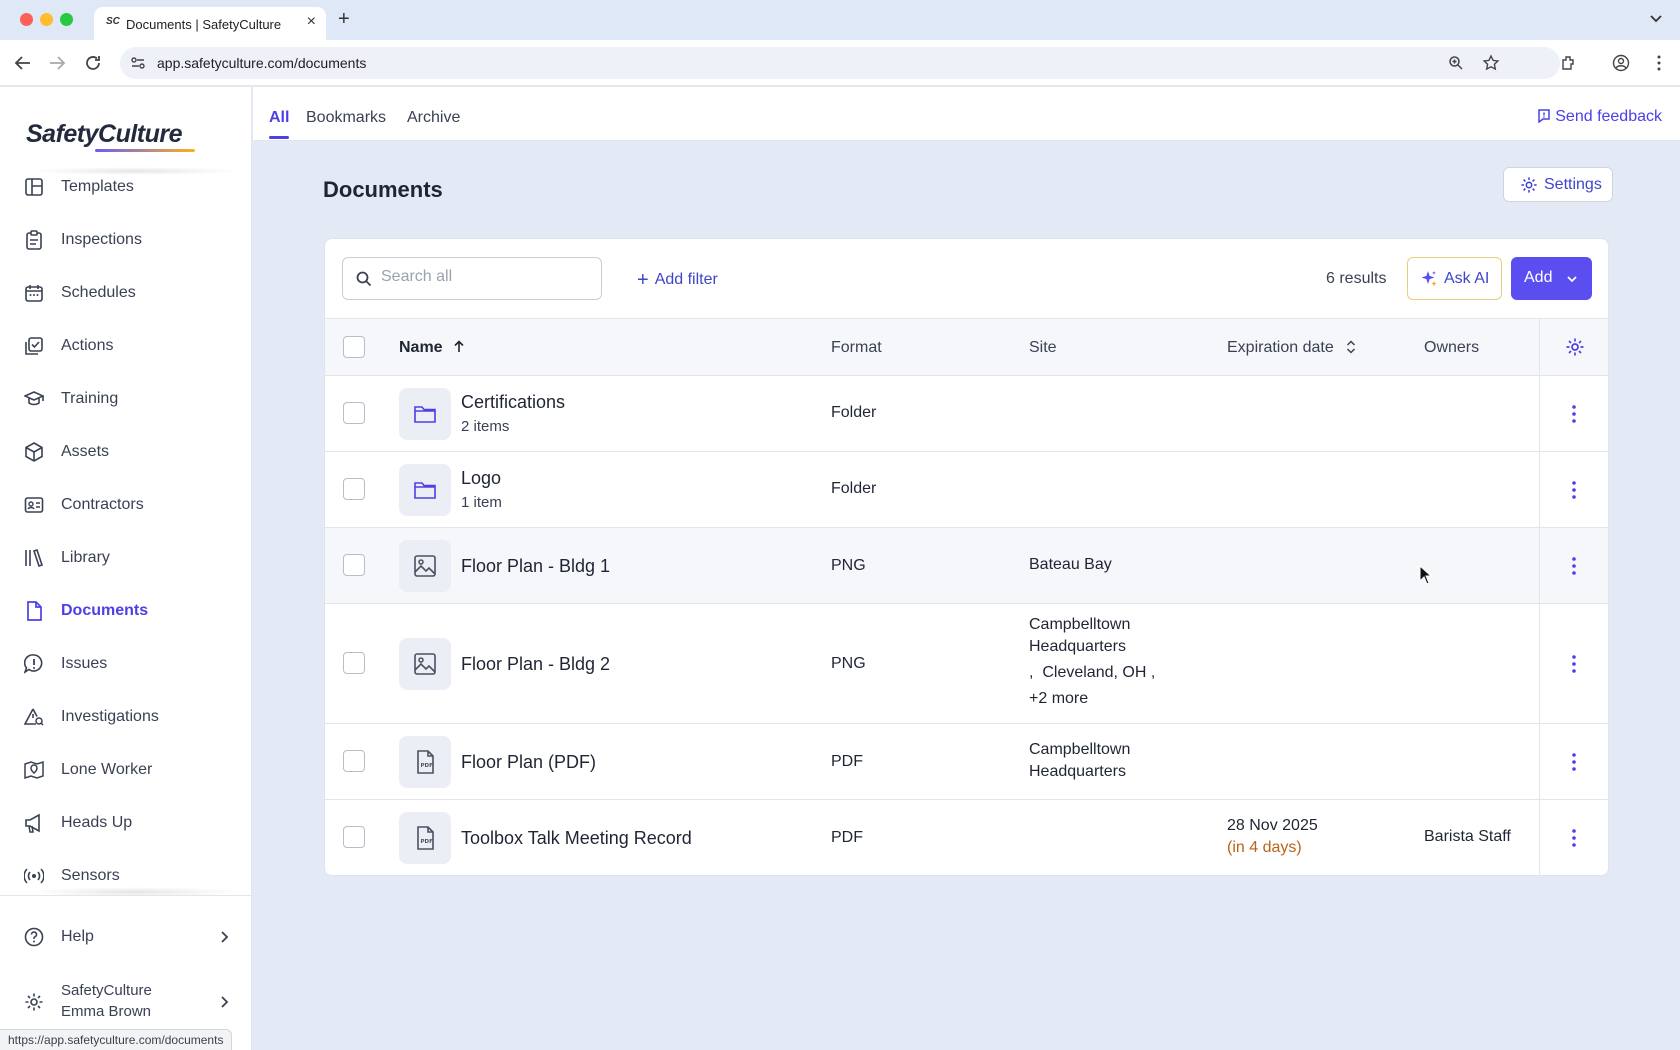 This screenshot has width=1680, height=1050. What do you see at coordinates (34, 240) in the screenshot?
I see `clipboard-icon` at bounding box center [34, 240].